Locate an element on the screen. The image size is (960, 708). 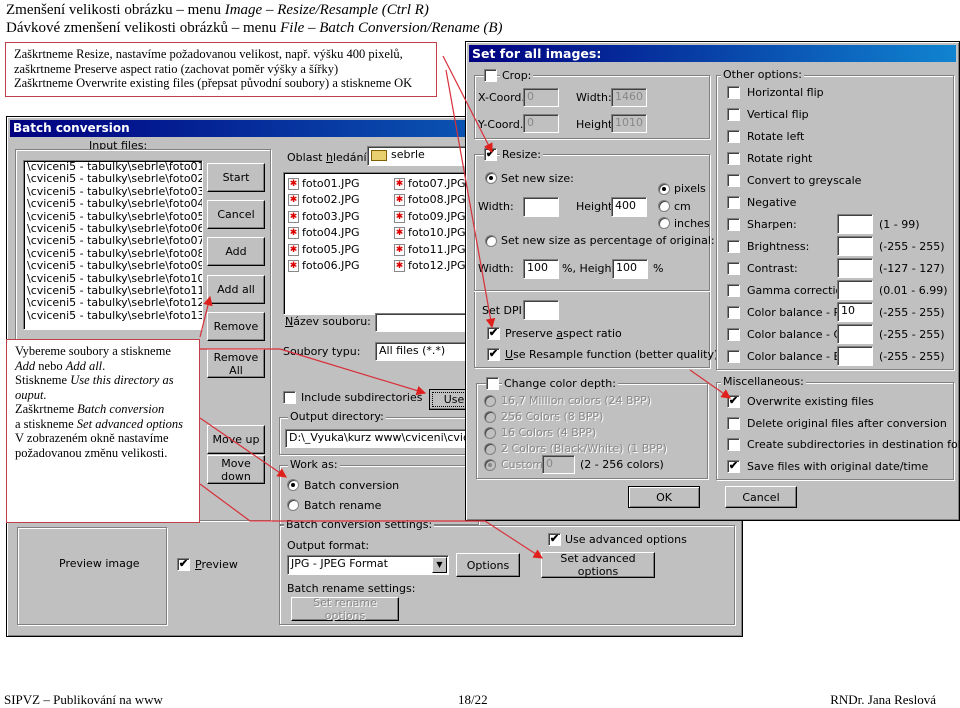
output-directory-input: D:\_Vyuka\kurz www\cviceni\cviceni5 is located at coordinates (380, 438).